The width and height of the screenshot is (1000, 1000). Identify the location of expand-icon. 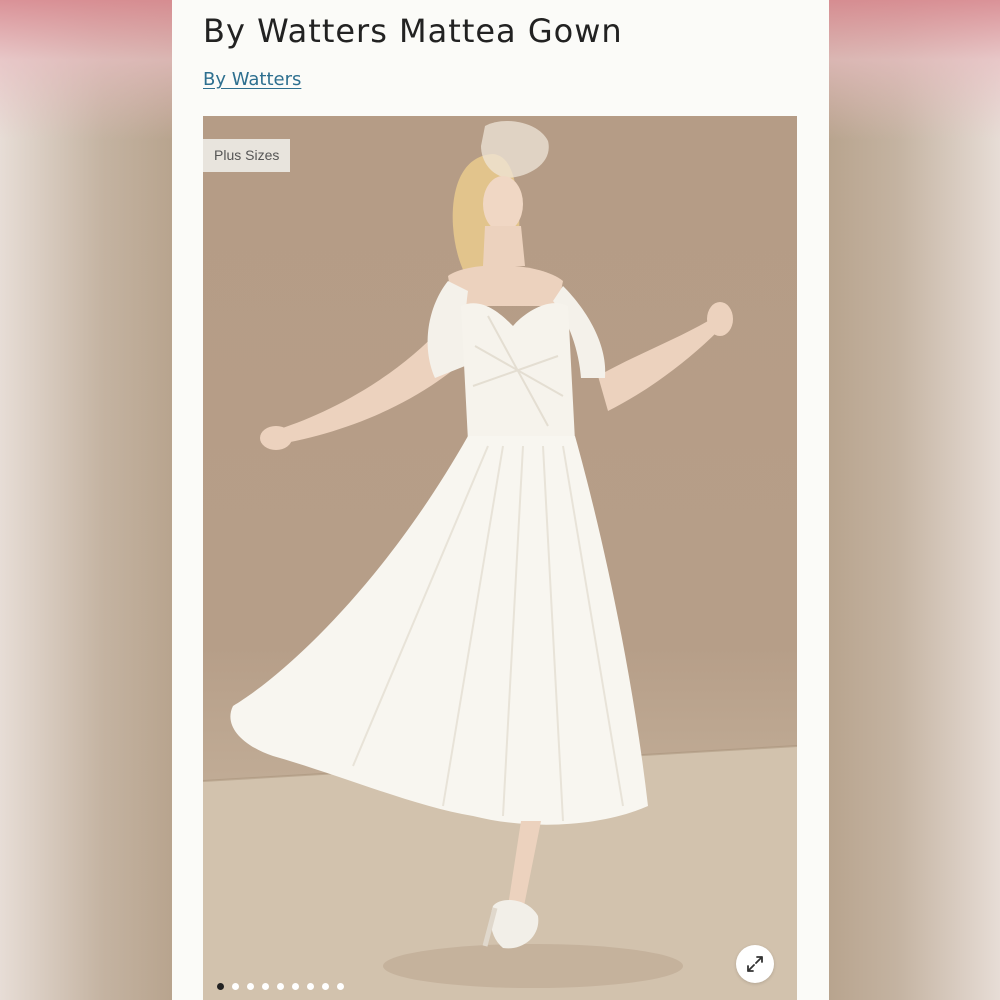
(755, 964).